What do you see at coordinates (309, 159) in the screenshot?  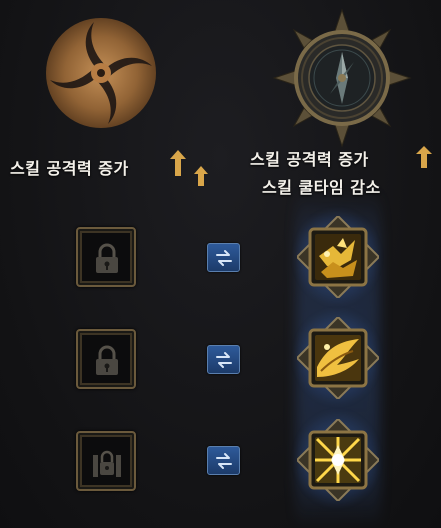 I see `right-rank-label-line1: 스킬 공격력 증가` at bounding box center [309, 159].